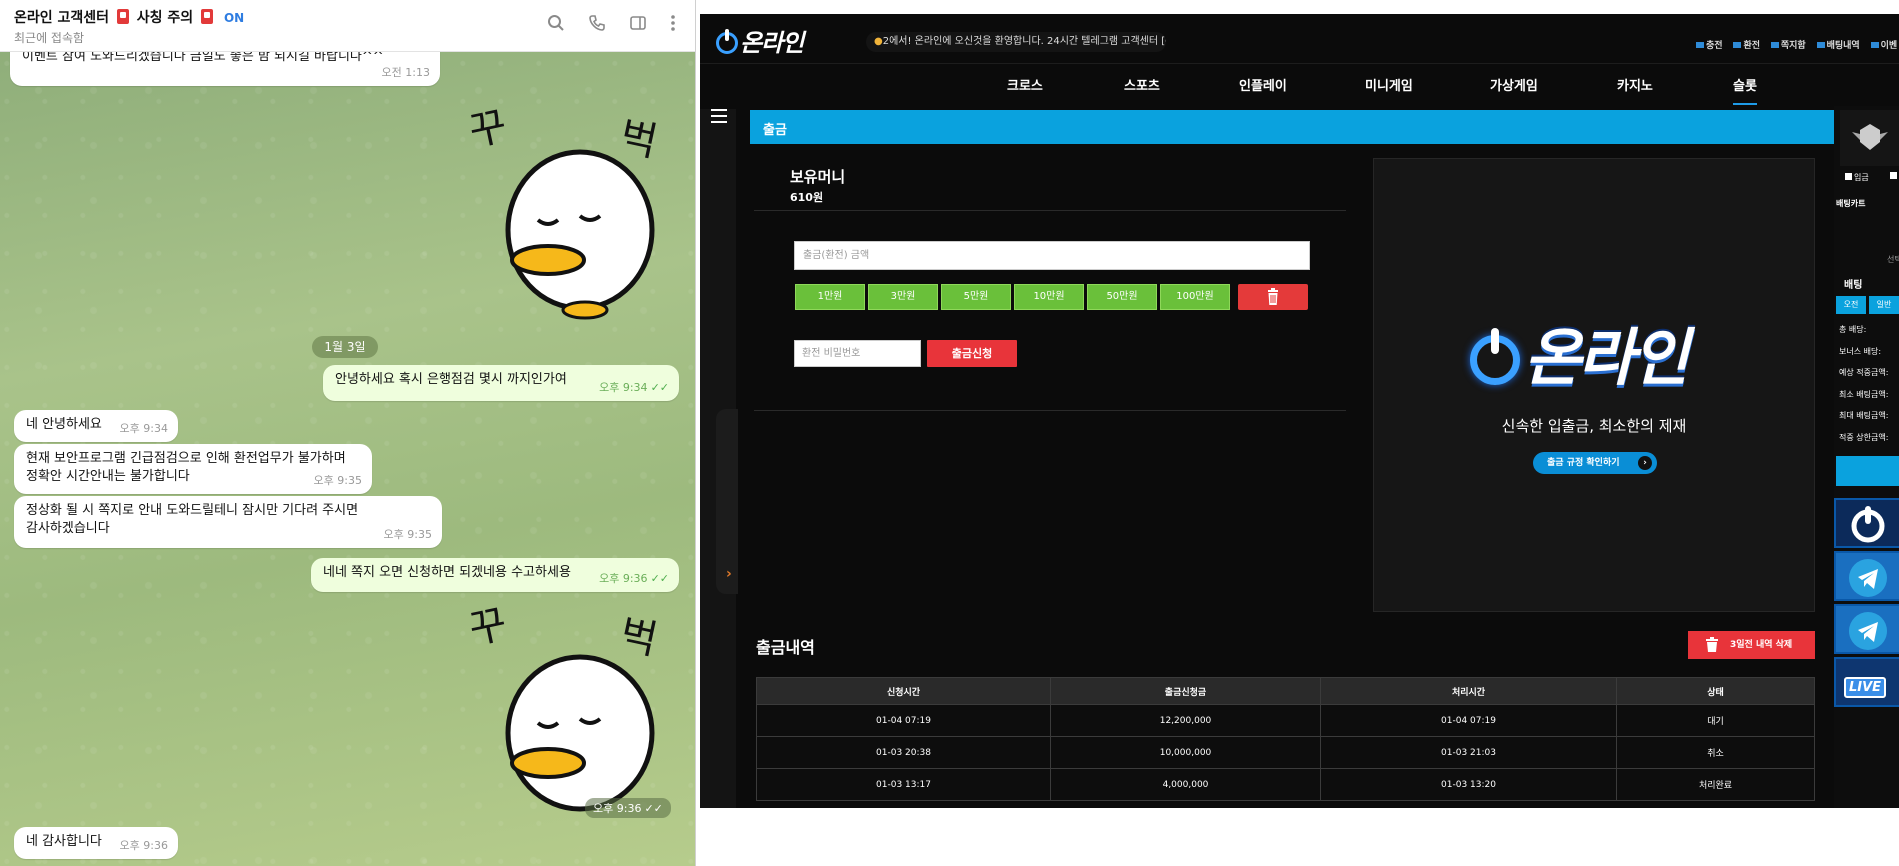  What do you see at coordinates (1285, 784) in the screenshot?
I see `table-row: 01-03 13:17 4,000,000 01-03 13:20 처리완료` at bounding box center [1285, 784].